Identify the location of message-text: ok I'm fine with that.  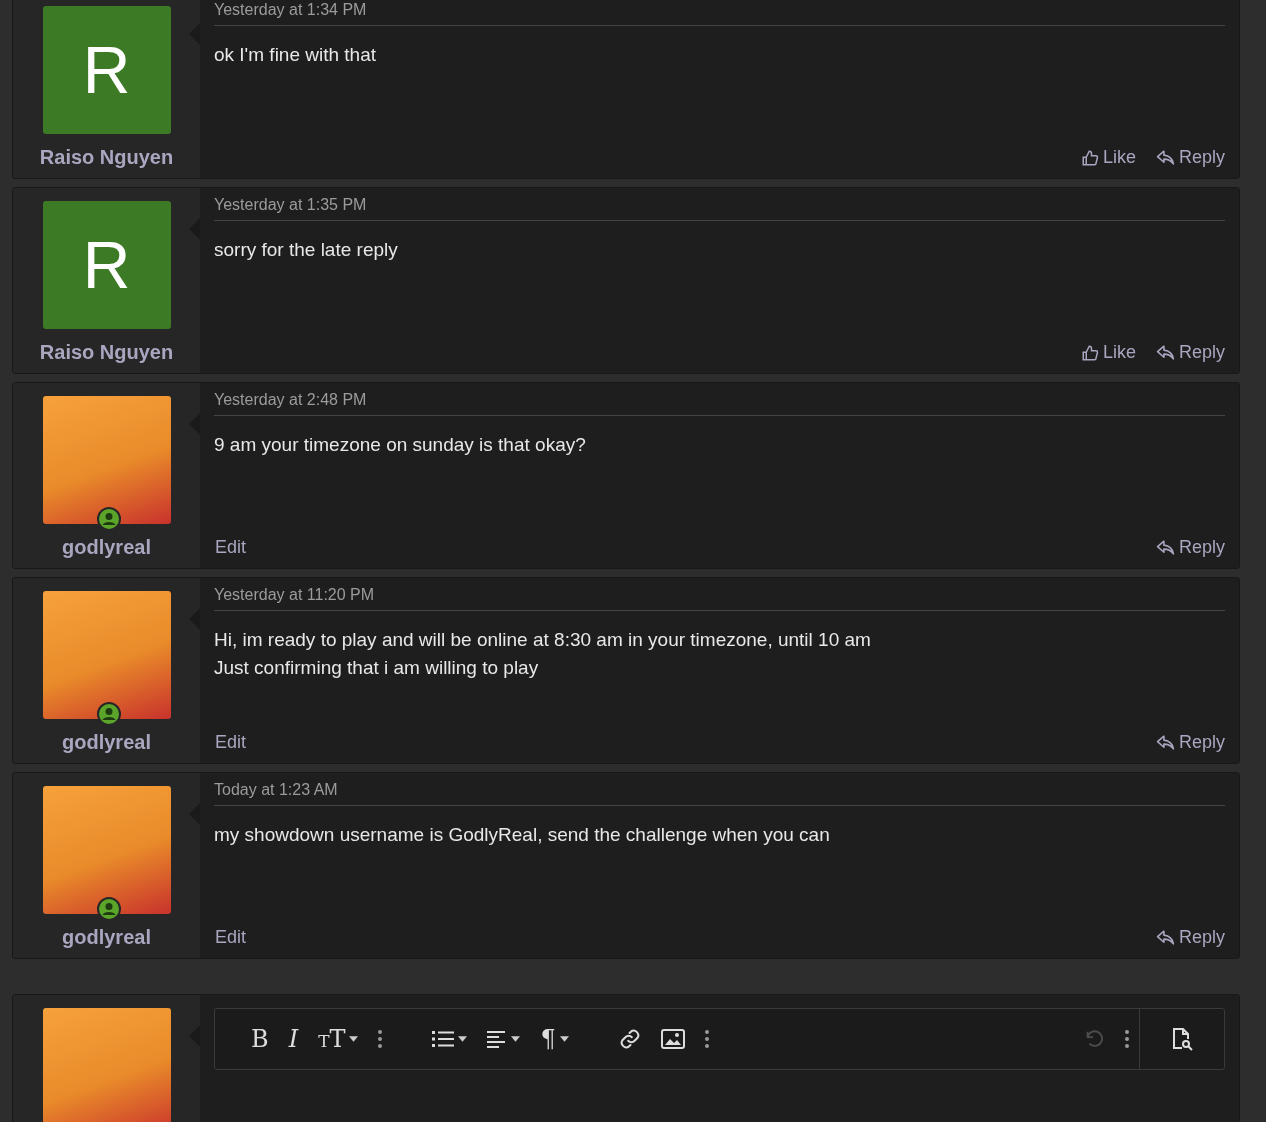
(296, 55).